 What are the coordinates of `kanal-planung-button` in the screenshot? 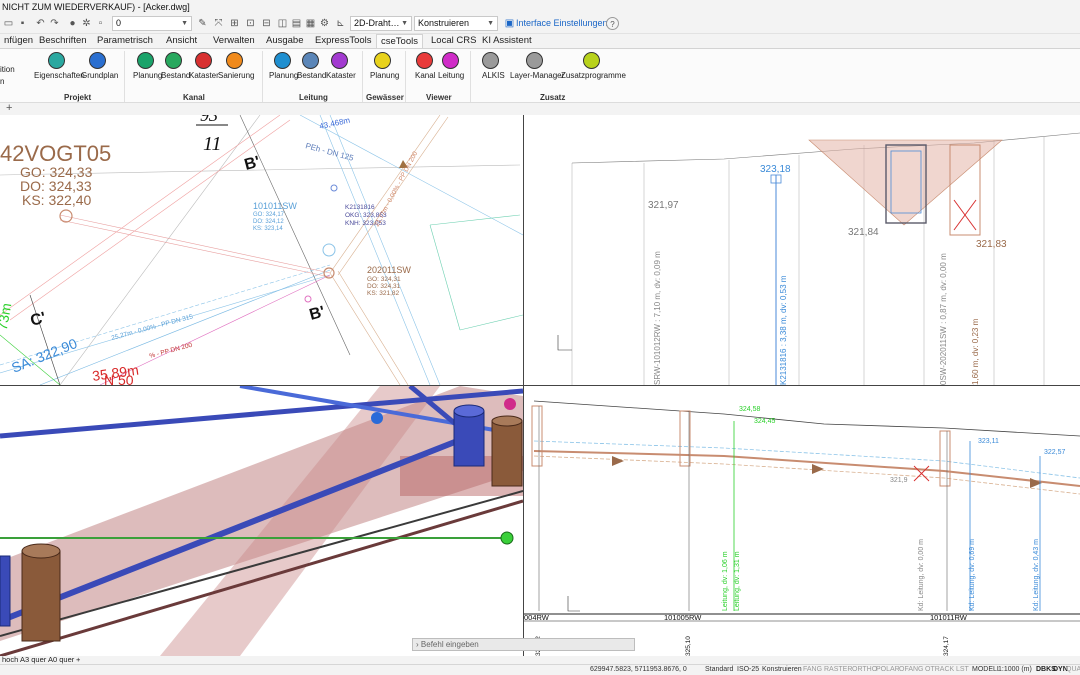 It's located at (145, 60).